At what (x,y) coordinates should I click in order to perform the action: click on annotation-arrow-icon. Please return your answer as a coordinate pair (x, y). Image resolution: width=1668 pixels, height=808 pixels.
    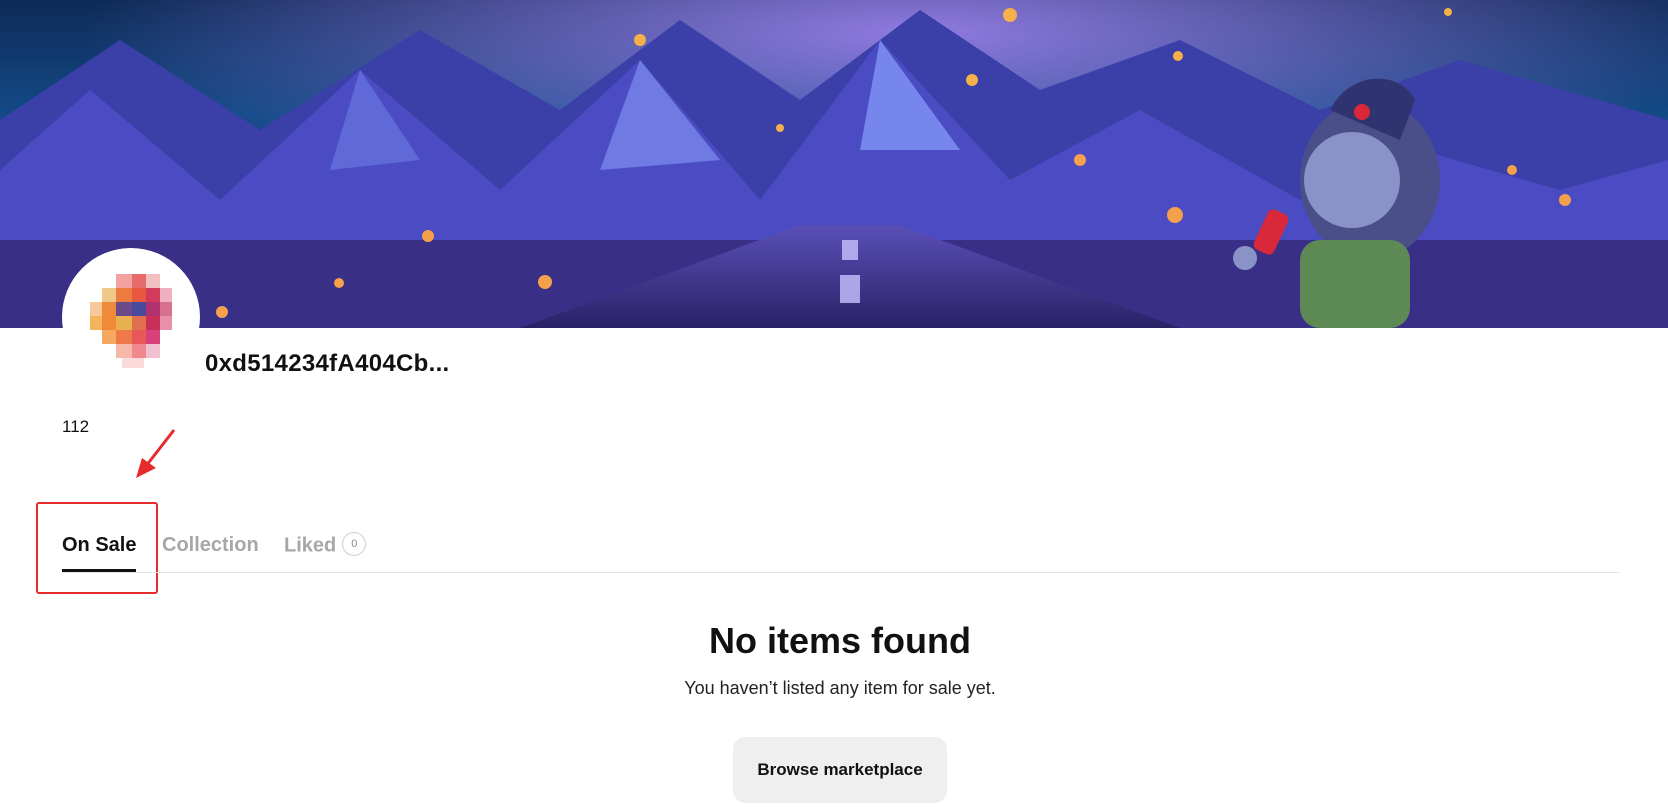
    Looking at the image, I should click on (156, 453).